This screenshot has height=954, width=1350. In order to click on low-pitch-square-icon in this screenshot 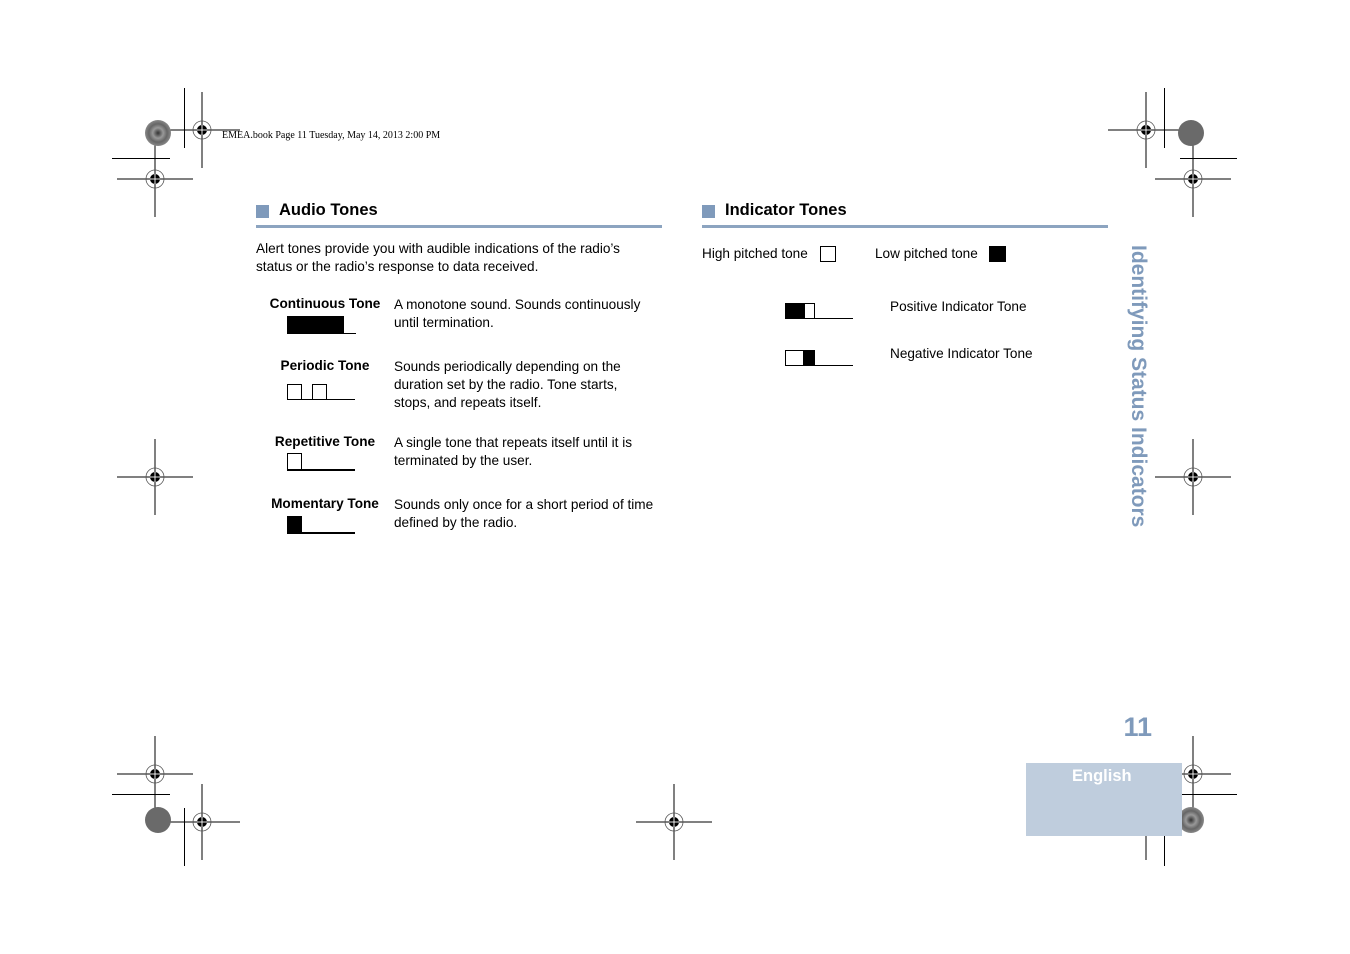, I will do `click(997, 254)`.